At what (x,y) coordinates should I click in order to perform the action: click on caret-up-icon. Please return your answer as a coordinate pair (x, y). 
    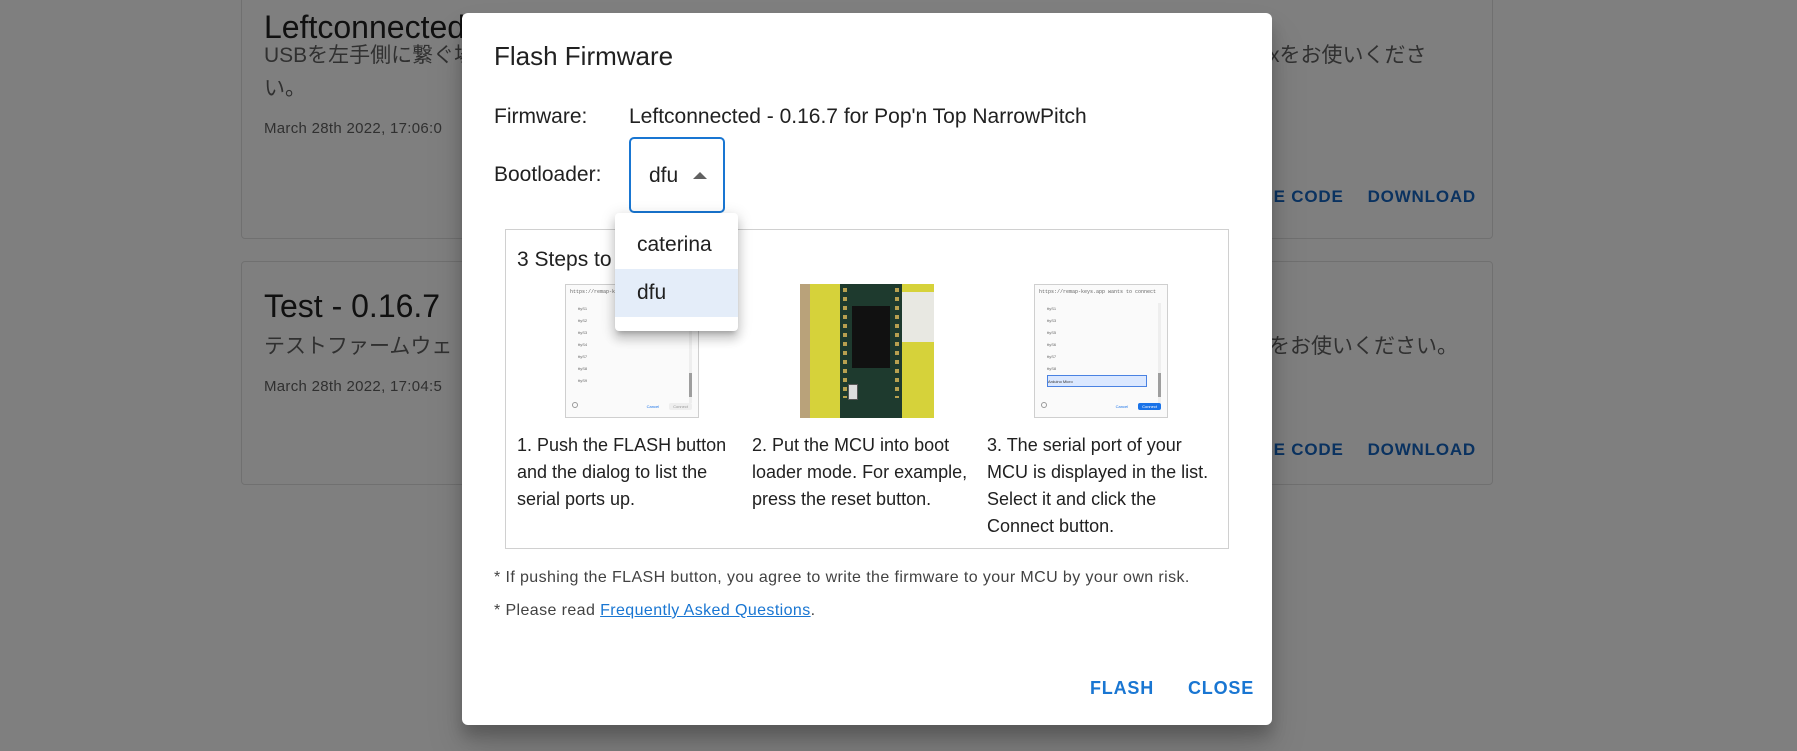
    Looking at the image, I should click on (700, 175).